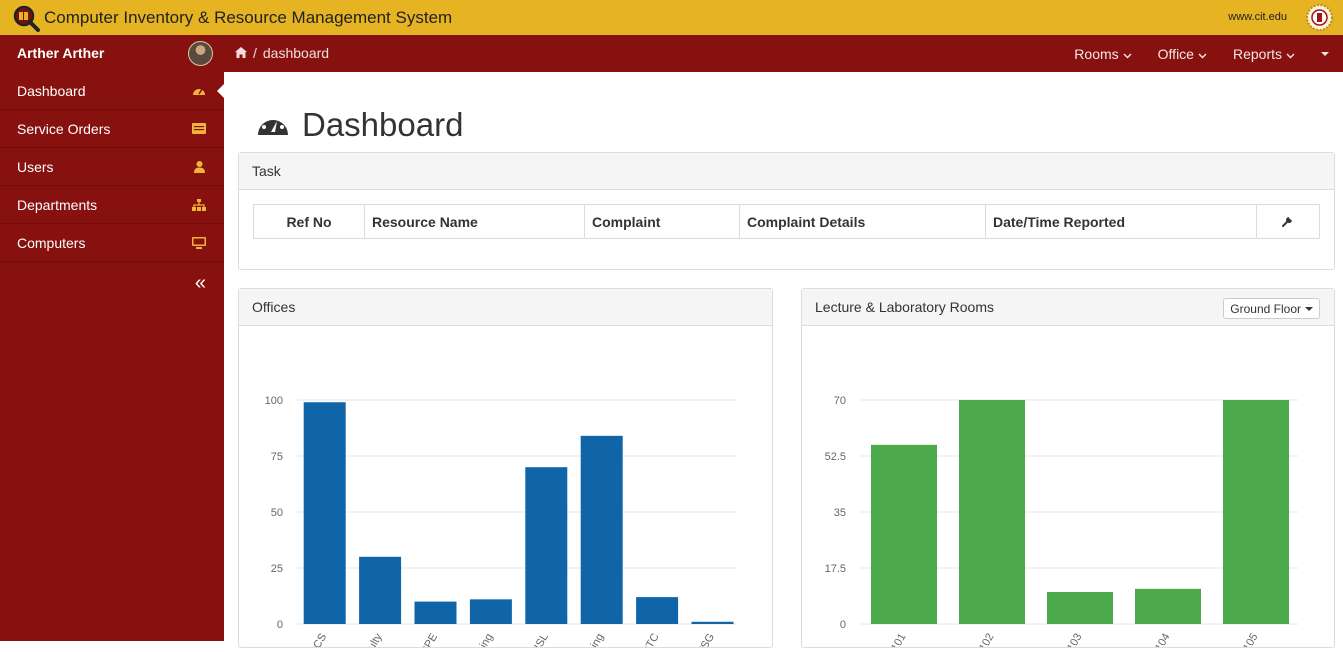  I want to click on avatar, so click(200, 53).